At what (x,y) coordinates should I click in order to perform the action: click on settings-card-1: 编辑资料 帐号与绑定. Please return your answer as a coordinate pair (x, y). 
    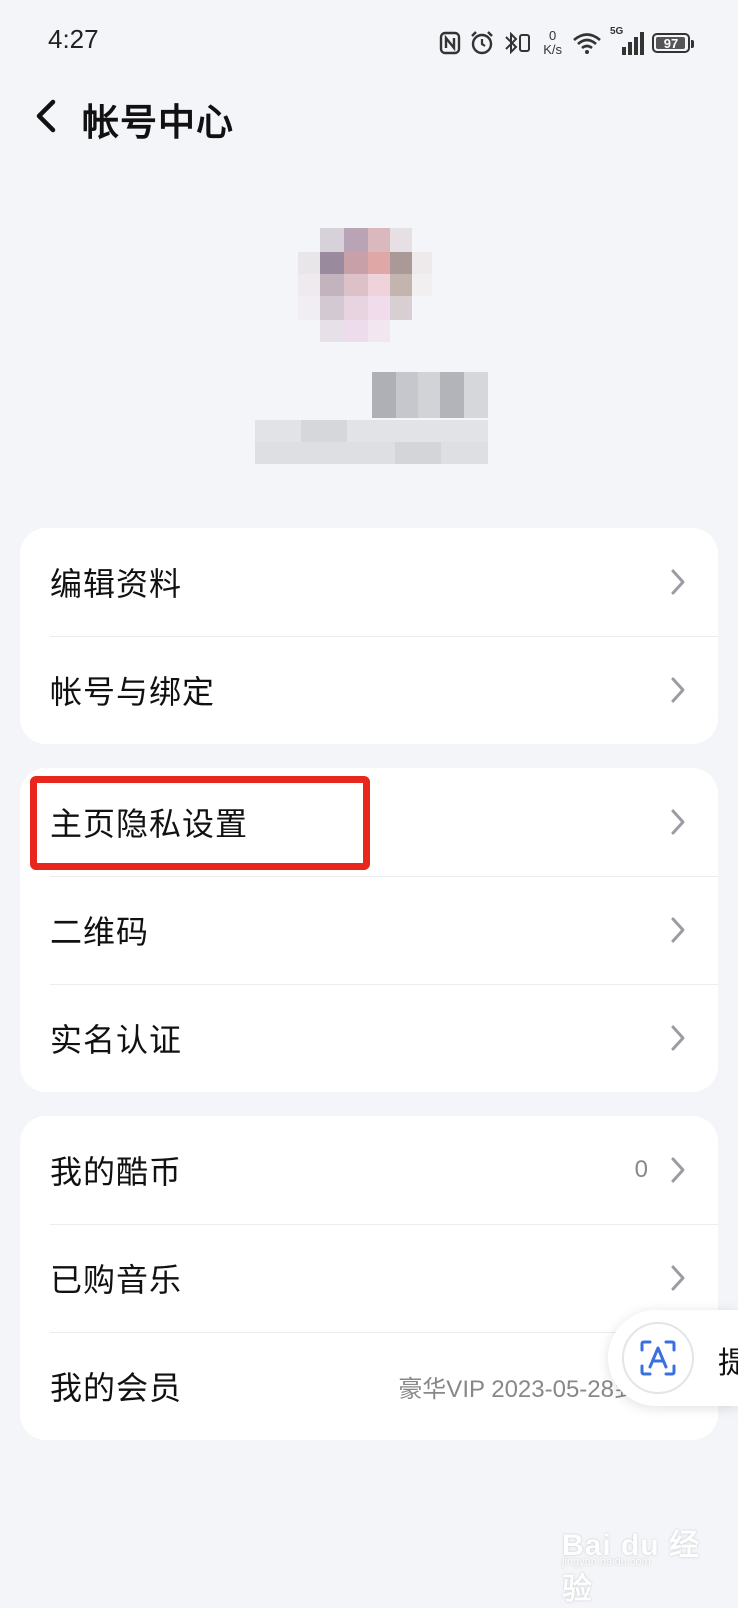
    Looking at the image, I should click on (369, 636).